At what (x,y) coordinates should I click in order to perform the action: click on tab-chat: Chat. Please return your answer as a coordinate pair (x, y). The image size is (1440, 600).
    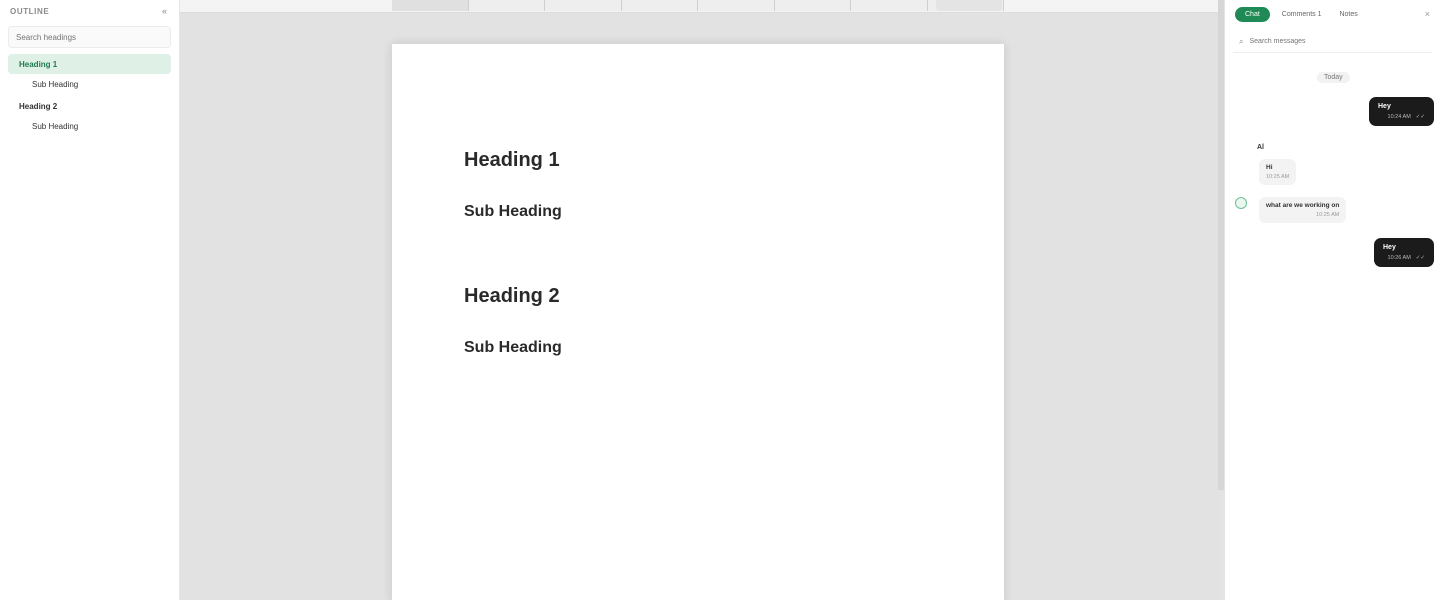
    Looking at the image, I should click on (1252, 14).